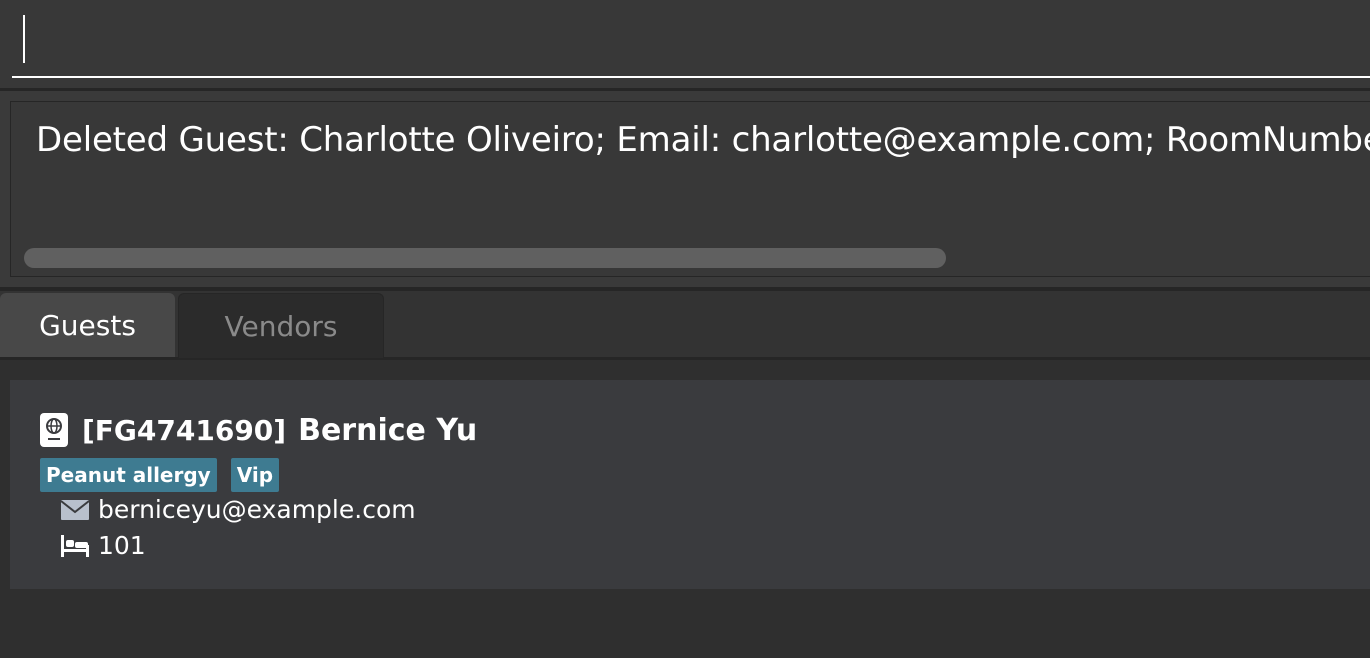 Image resolution: width=1370 pixels, height=658 pixels. Describe the element at coordinates (255, 475) in the screenshot. I see `tag-badge: Vip` at that location.